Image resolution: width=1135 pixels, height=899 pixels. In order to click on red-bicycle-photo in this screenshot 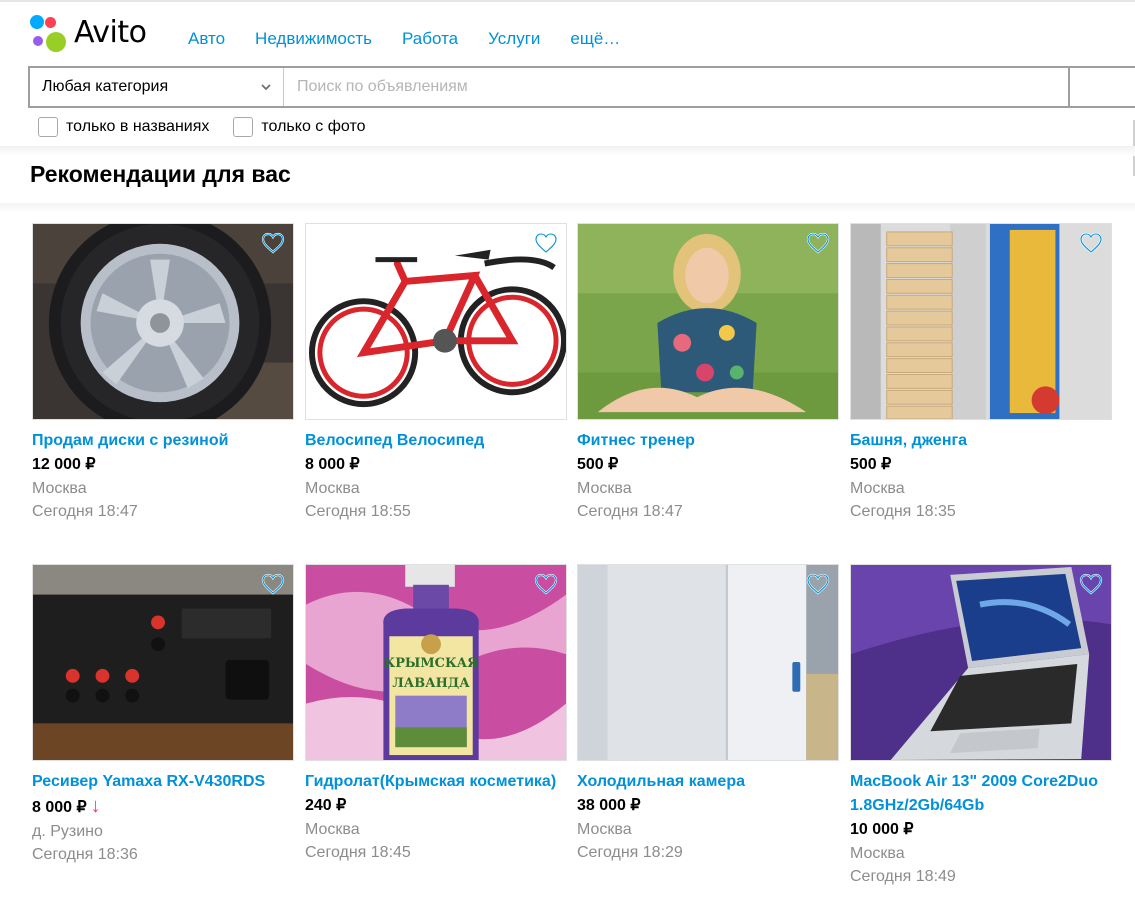, I will do `click(436, 321)`.